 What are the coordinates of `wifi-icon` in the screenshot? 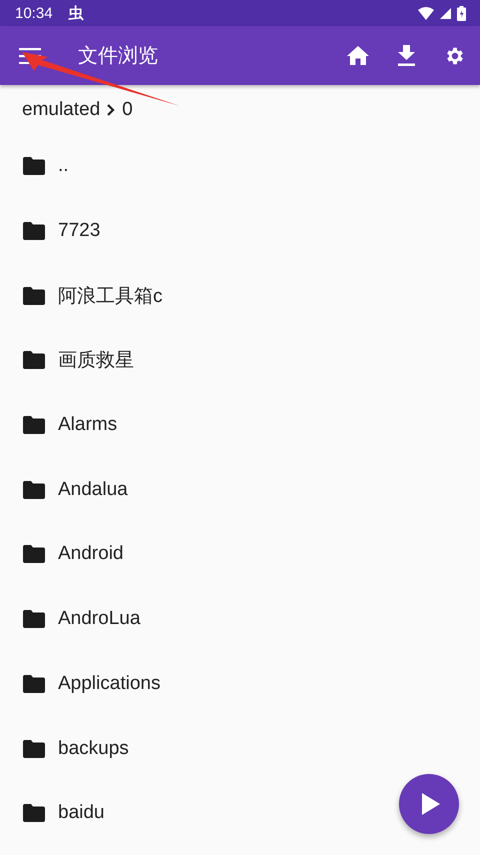 It's located at (426, 13).